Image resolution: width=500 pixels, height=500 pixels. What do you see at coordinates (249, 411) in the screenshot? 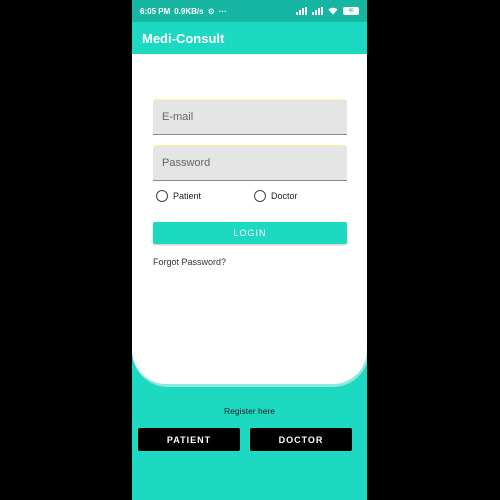
I see `register-label: Register here` at bounding box center [249, 411].